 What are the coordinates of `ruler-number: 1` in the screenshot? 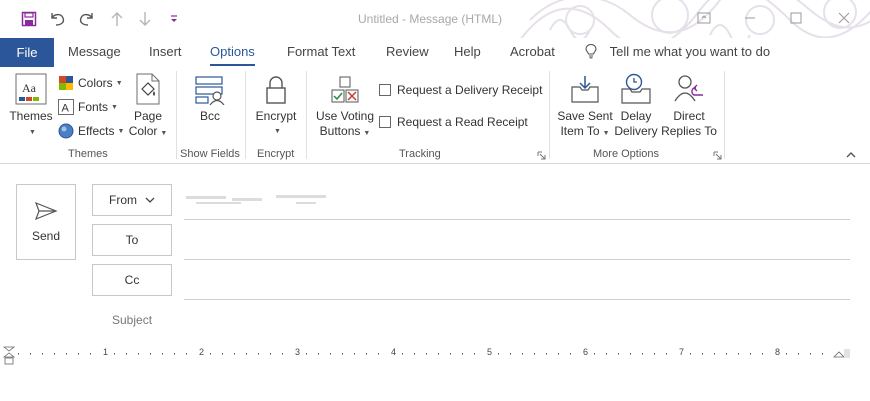 It's located at (106, 352).